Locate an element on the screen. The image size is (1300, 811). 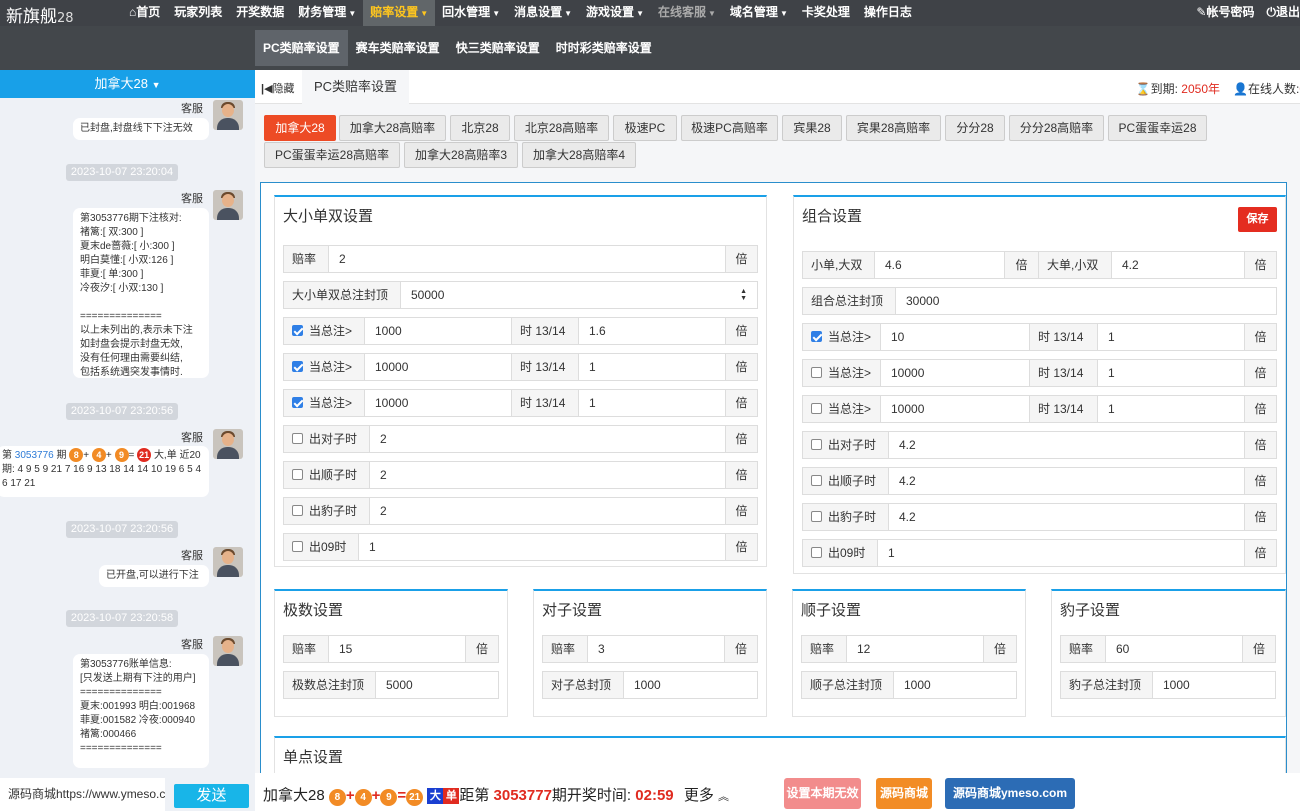
cap-input: 5000 is located at coordinates (437, 685).